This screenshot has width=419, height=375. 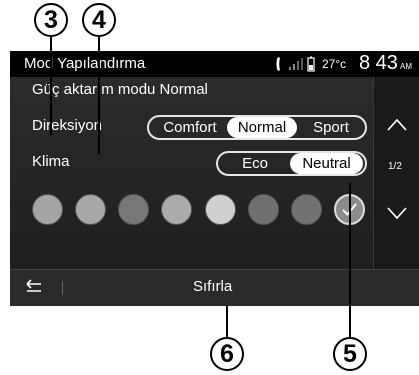 I want to click on reset-button: Sıfırla, so click(x=212, y=286).